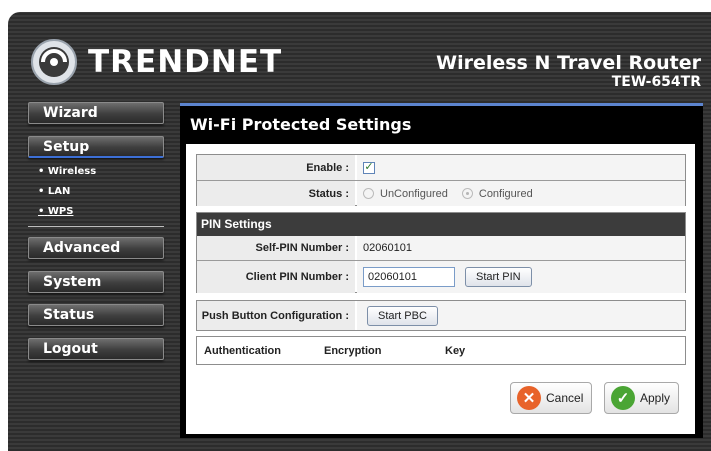 The image size is (711, 451). I want to click on submenu-label: LAN, so click(59, 191).